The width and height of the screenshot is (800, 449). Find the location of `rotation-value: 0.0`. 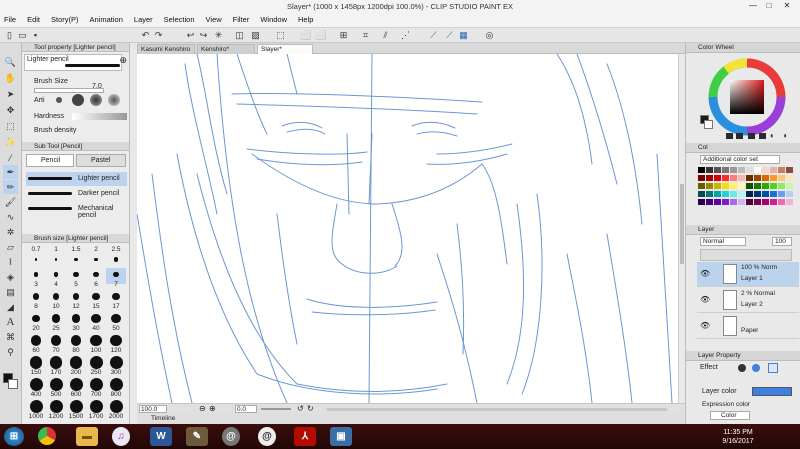

rotation-value: 0.0 is located at coordinates (246, 409).